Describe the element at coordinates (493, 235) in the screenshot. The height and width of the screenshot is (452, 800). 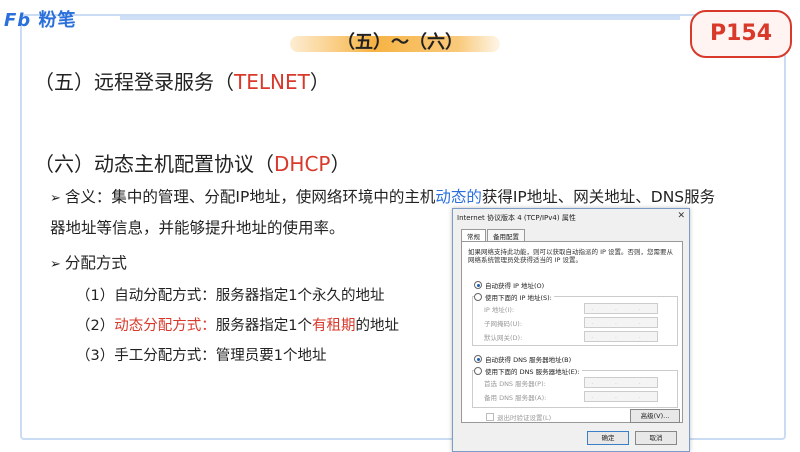
I see `dialog-tabs: 常规 备用配置` at that location.